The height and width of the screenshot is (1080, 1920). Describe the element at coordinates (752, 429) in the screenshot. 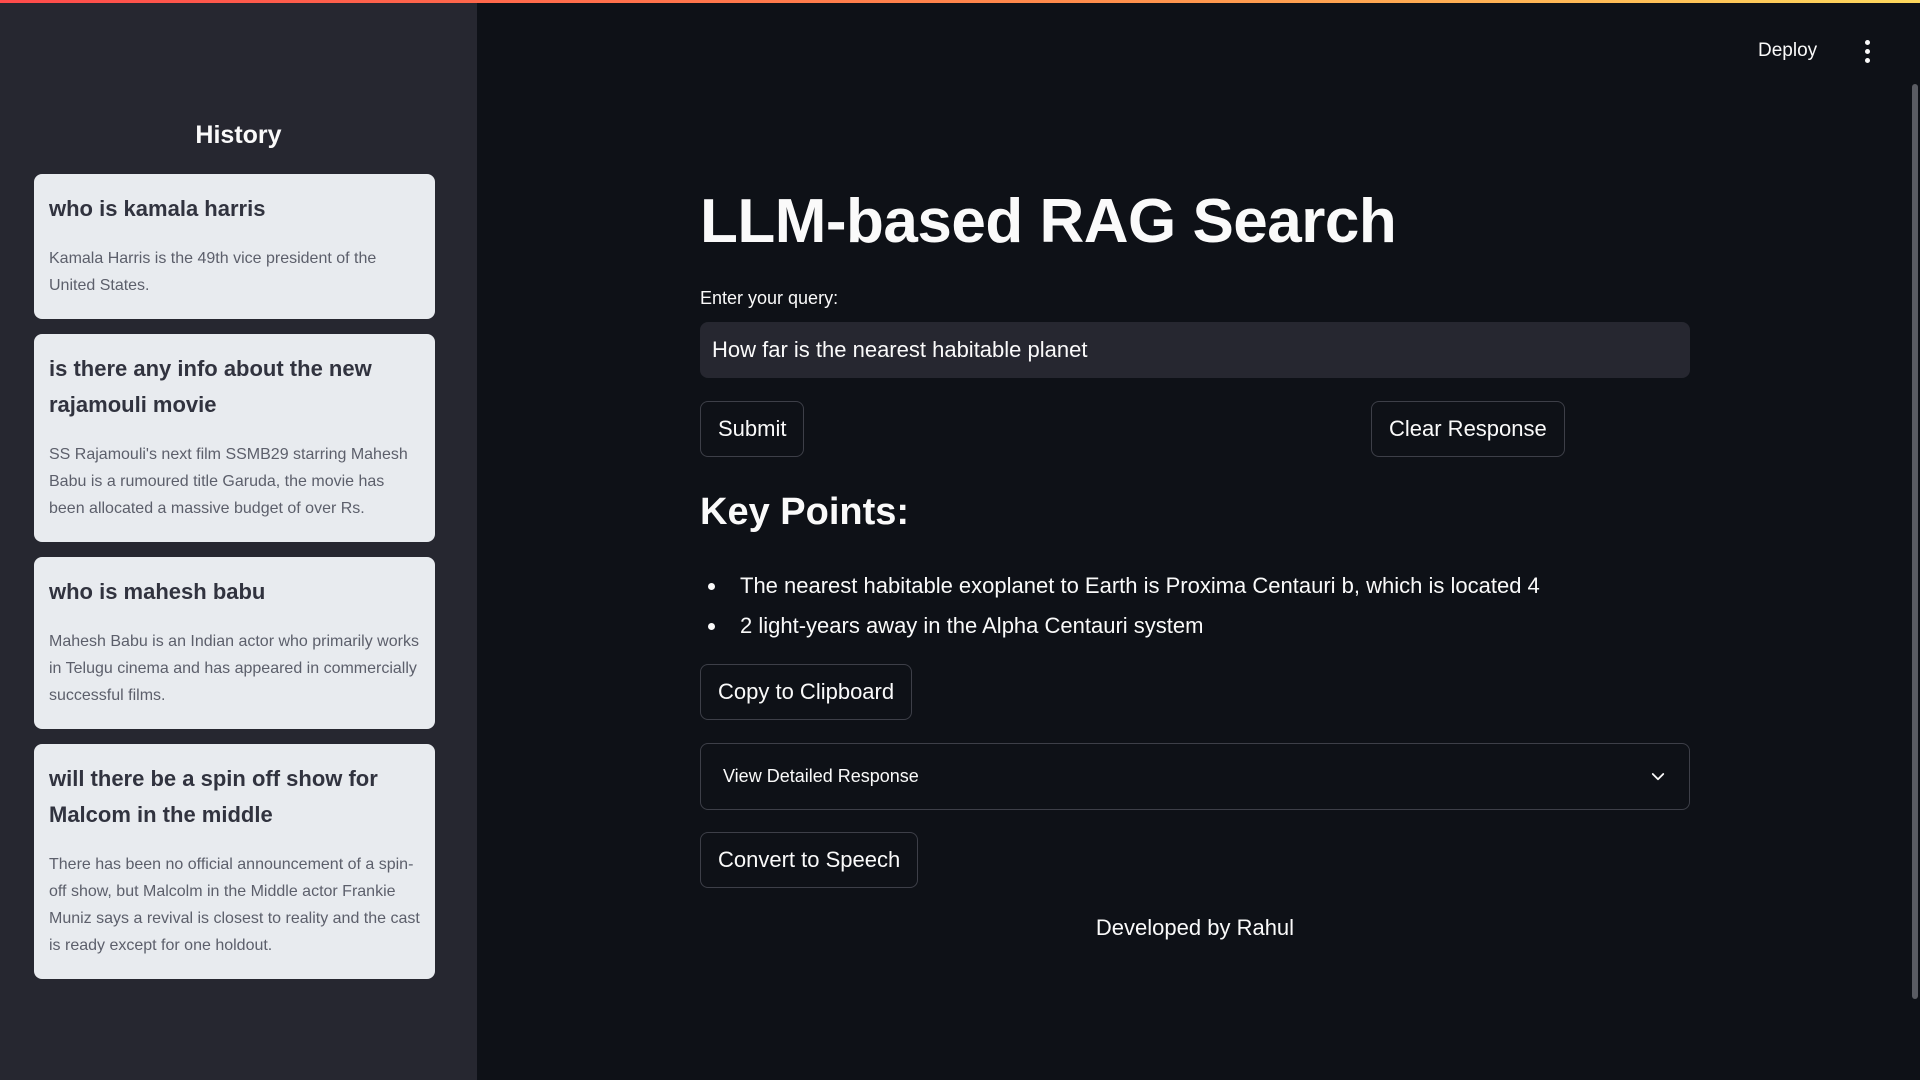

I see `submit-button: Submit` at that location.